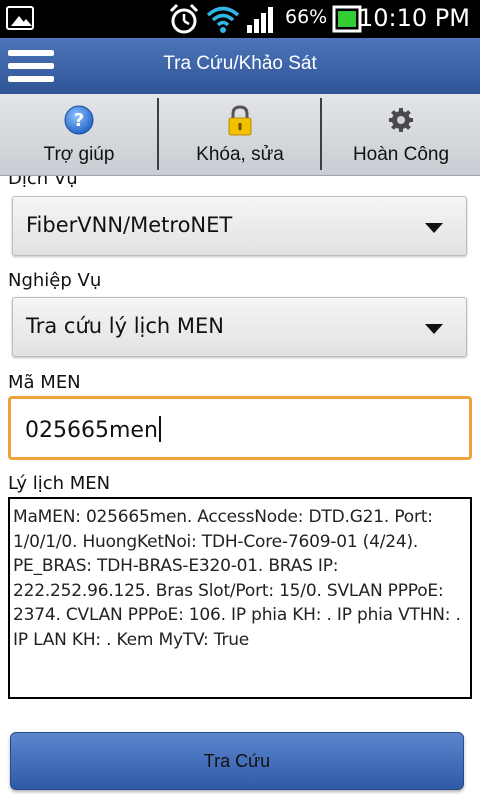 This screenshot has height=800, width=480. Describe the element at coordinates (158, 134) in the screenshot. I see `divider` at that location.